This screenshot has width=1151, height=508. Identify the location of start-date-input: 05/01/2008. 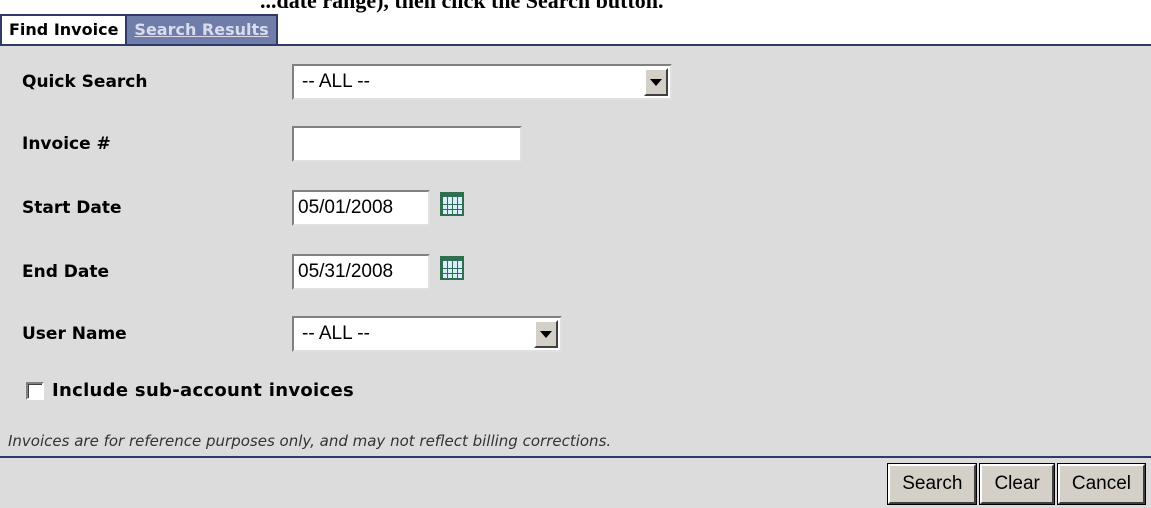
(361, 208).